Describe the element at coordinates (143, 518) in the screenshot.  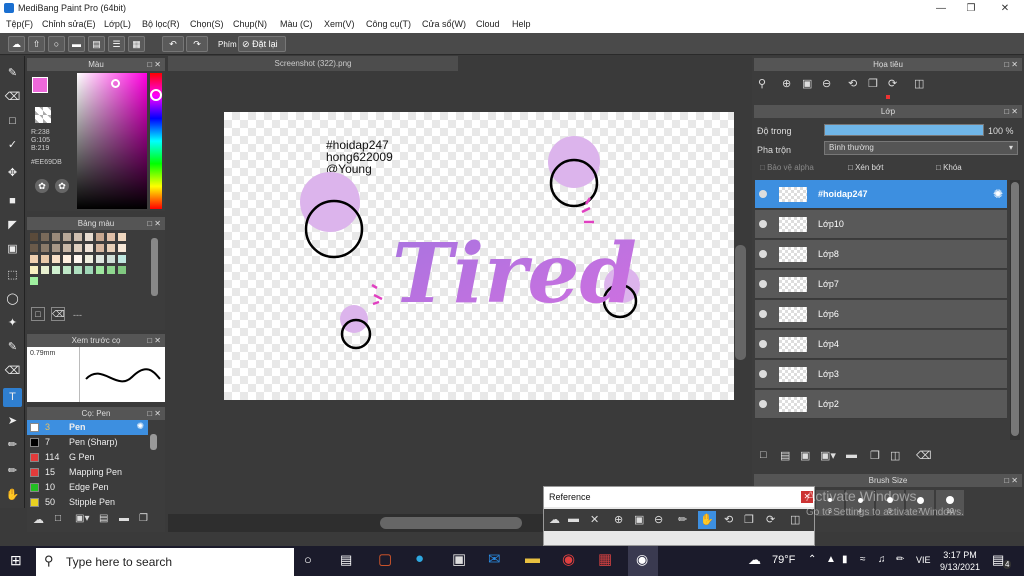
I see `brush-copy-icon: ❐` at that location.